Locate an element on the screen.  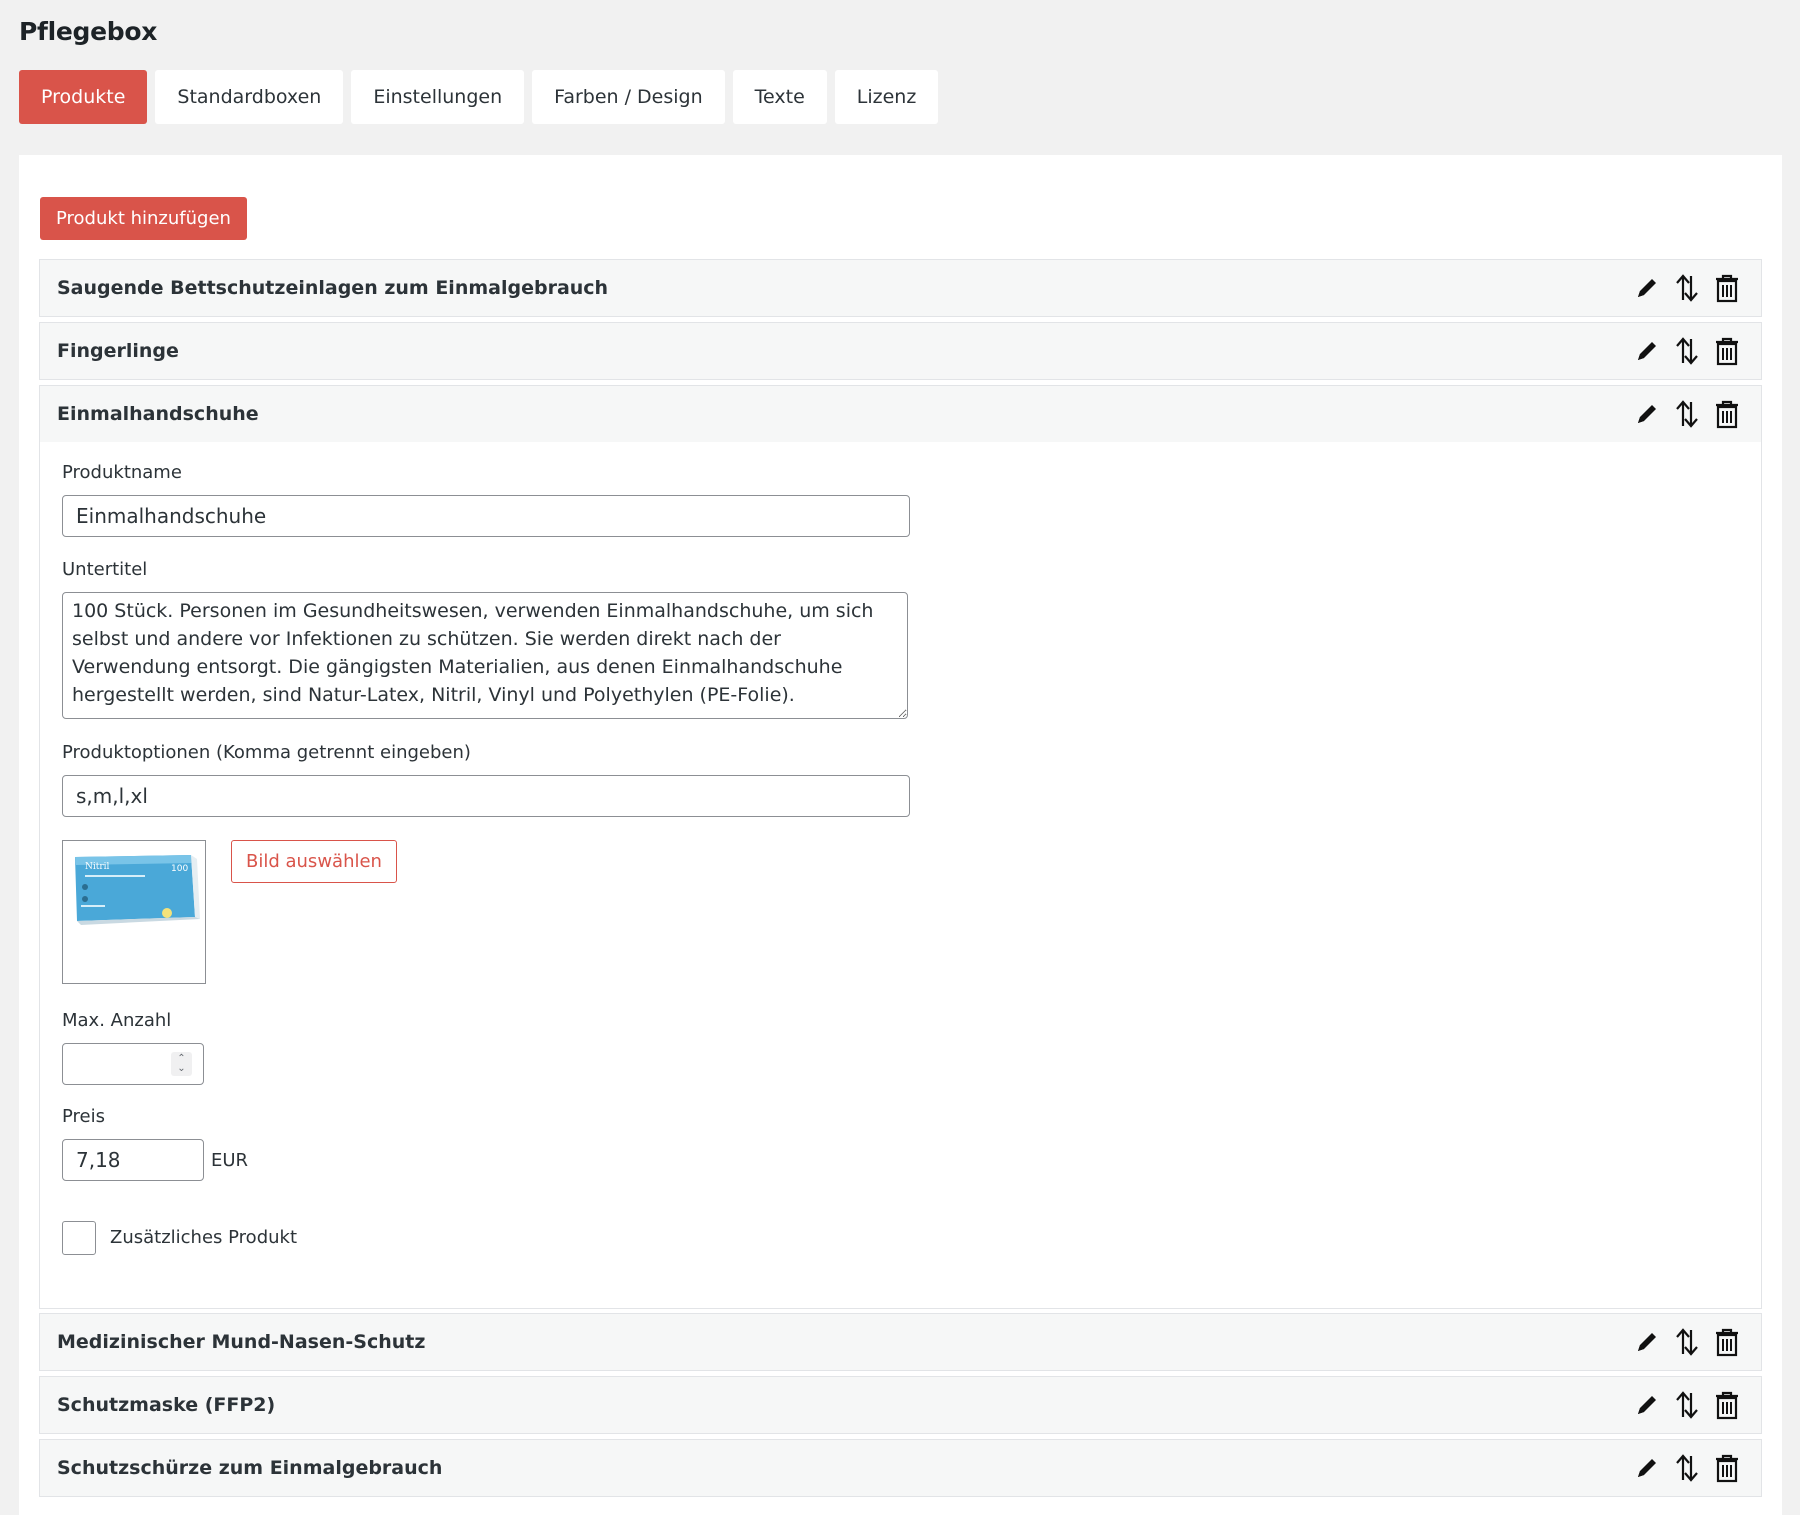
stepper-arrows-icon: ⌃ ⌄ is located at coordinates (181, 1064).